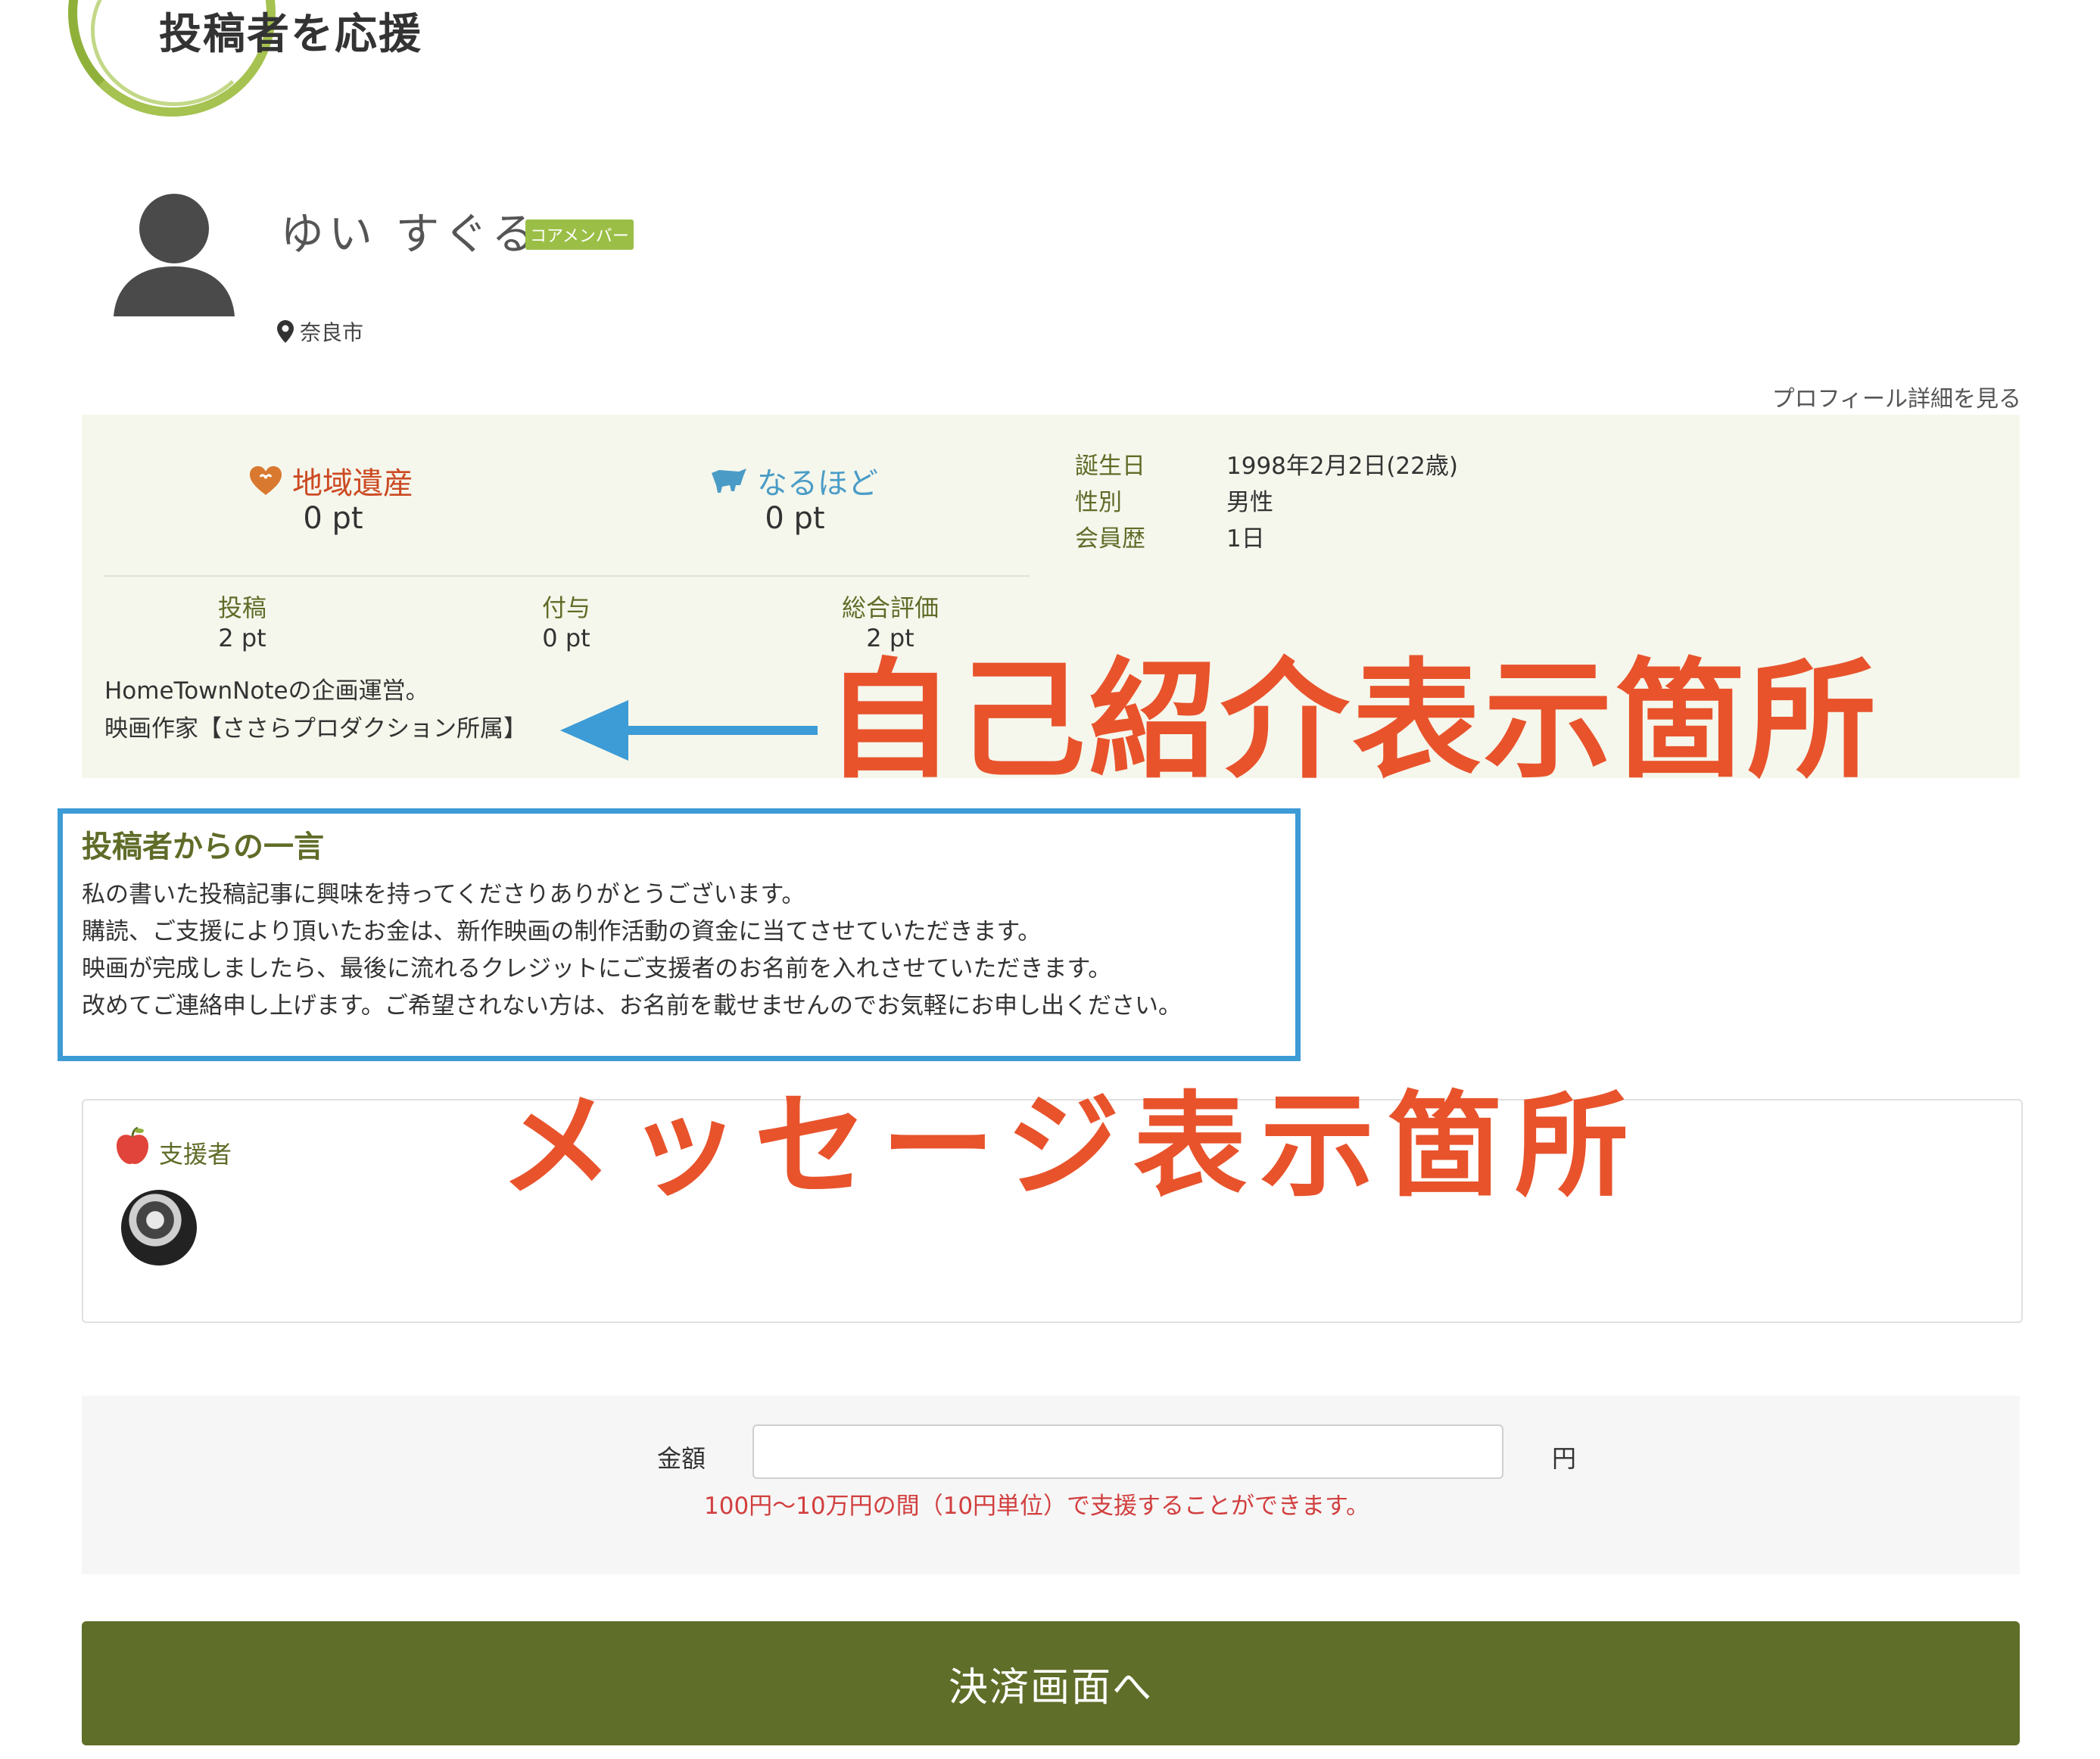  What do you see at coordinates (795, 518) in the screenshot?
I see `naruhodo-points-value: 0 pt` at bounding box center [795, 518].